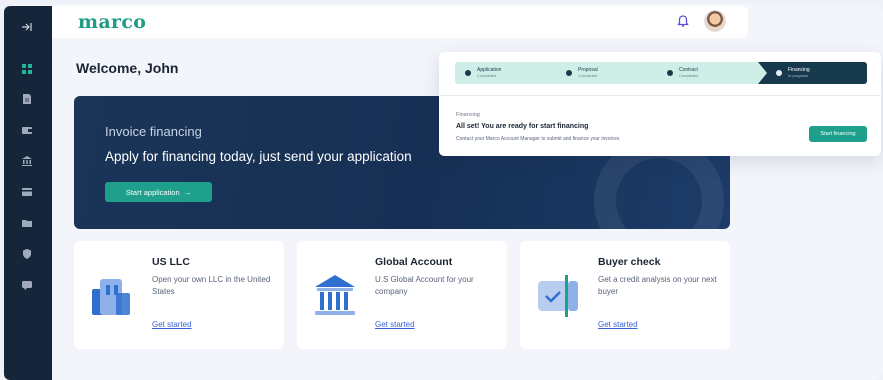 The image size is (883, 380). I want to click on panel-label: Financing, so click(468, 115).